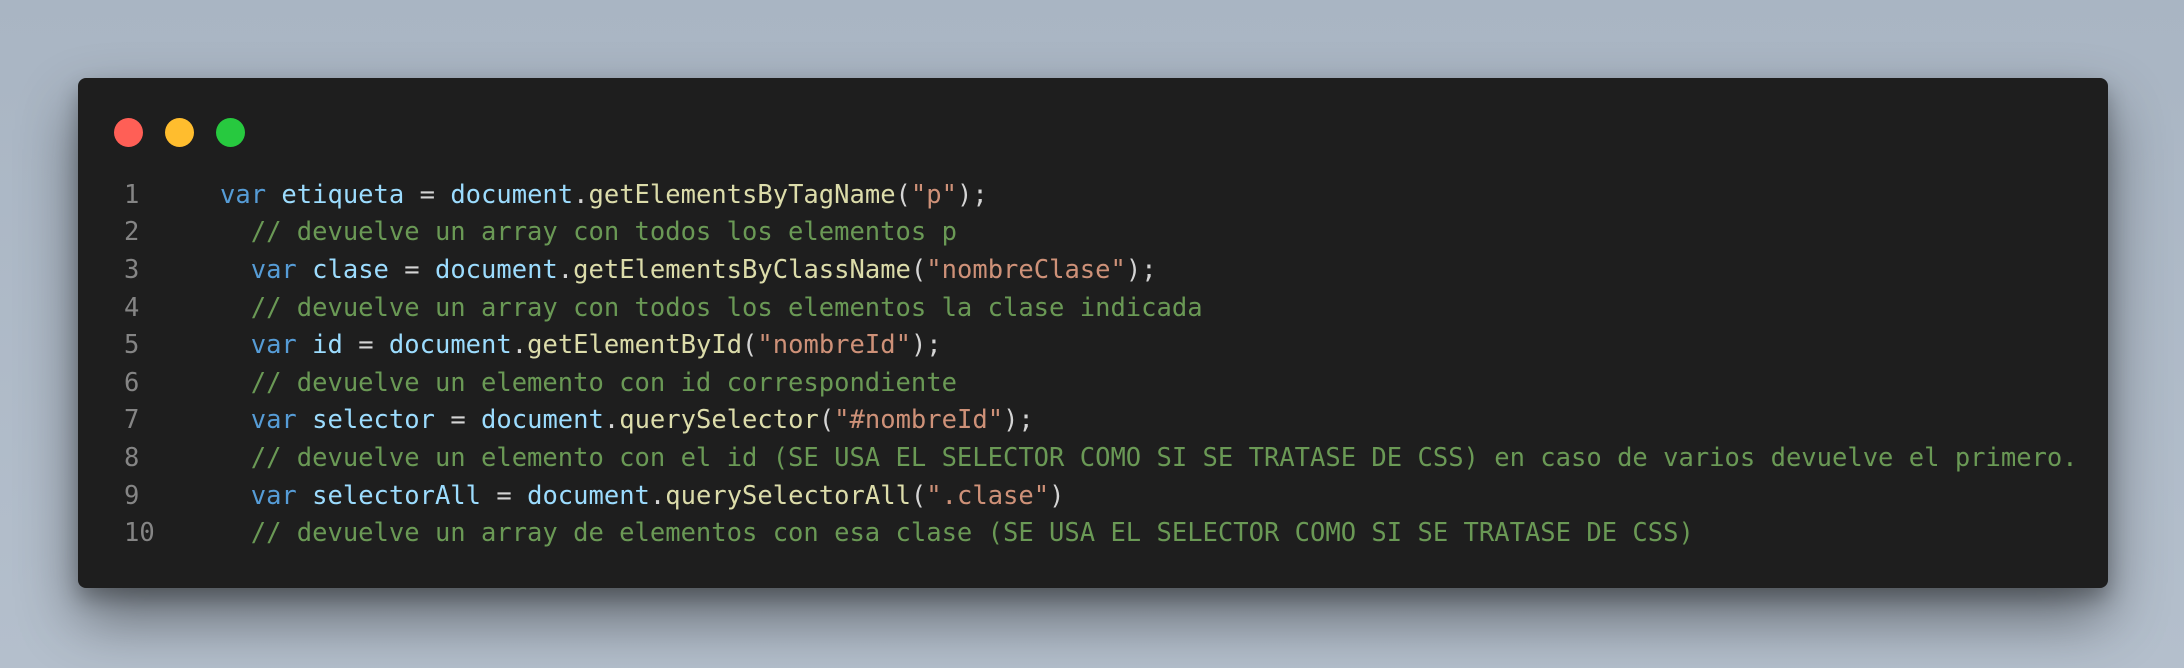 Image resolution: width=2184 pixels, height=668 pixels. I want to click on token-fn: getElementById, so click(635, 345).